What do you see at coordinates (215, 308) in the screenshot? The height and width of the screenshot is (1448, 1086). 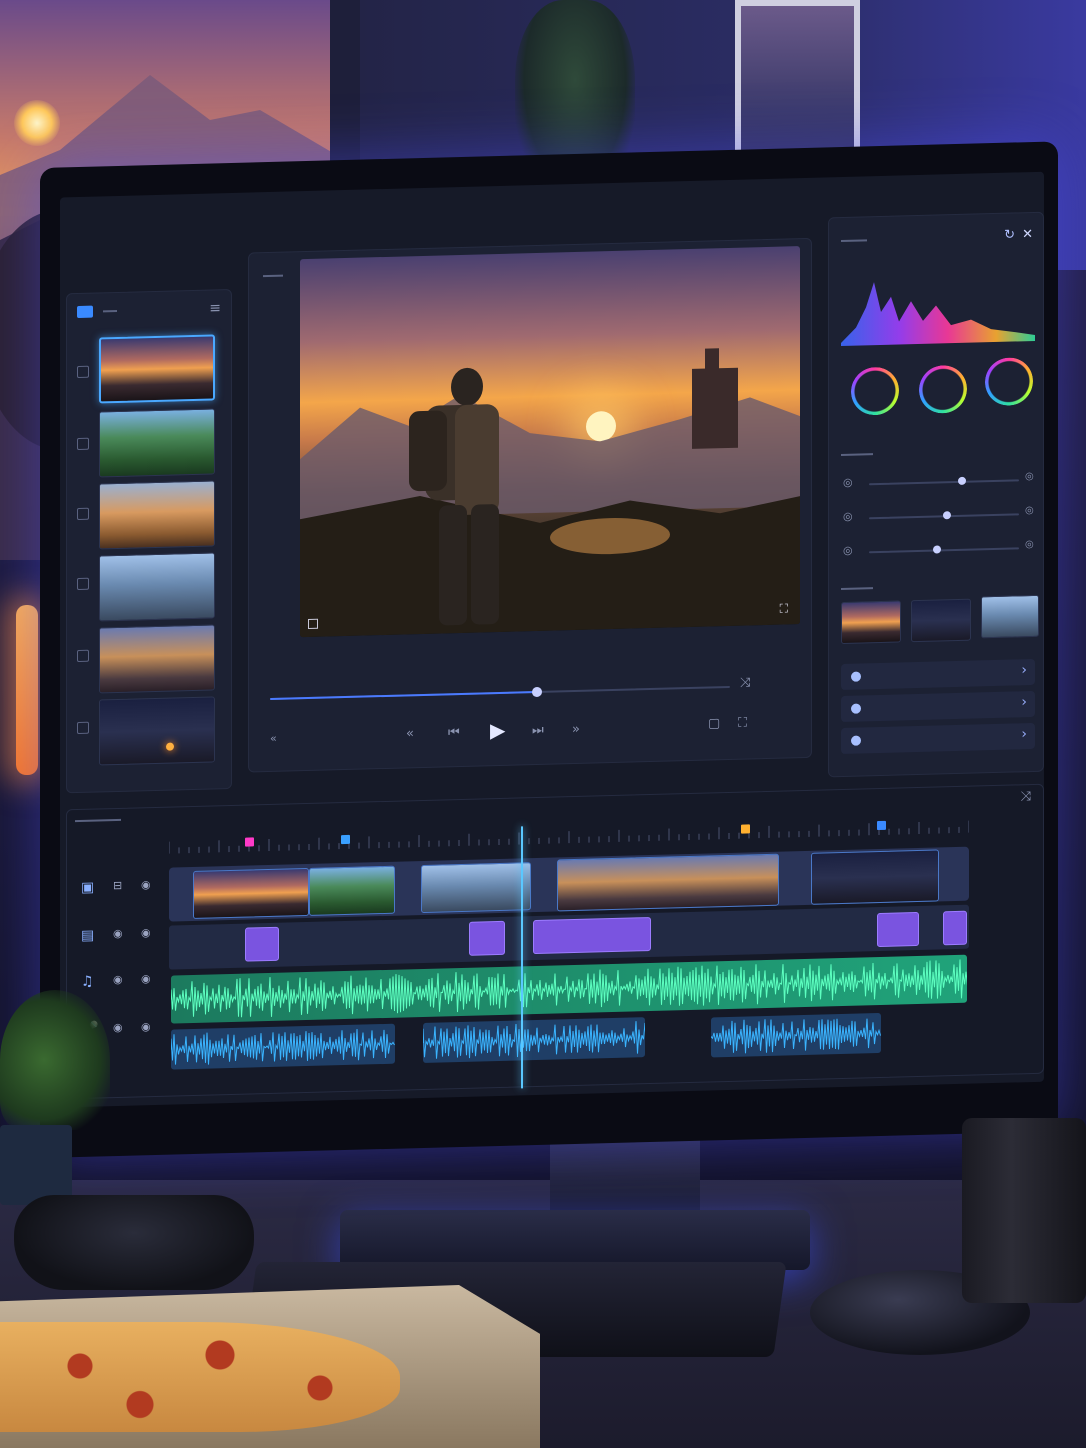 I see `menu-icon: ≡` at bounding box center [215, 308].